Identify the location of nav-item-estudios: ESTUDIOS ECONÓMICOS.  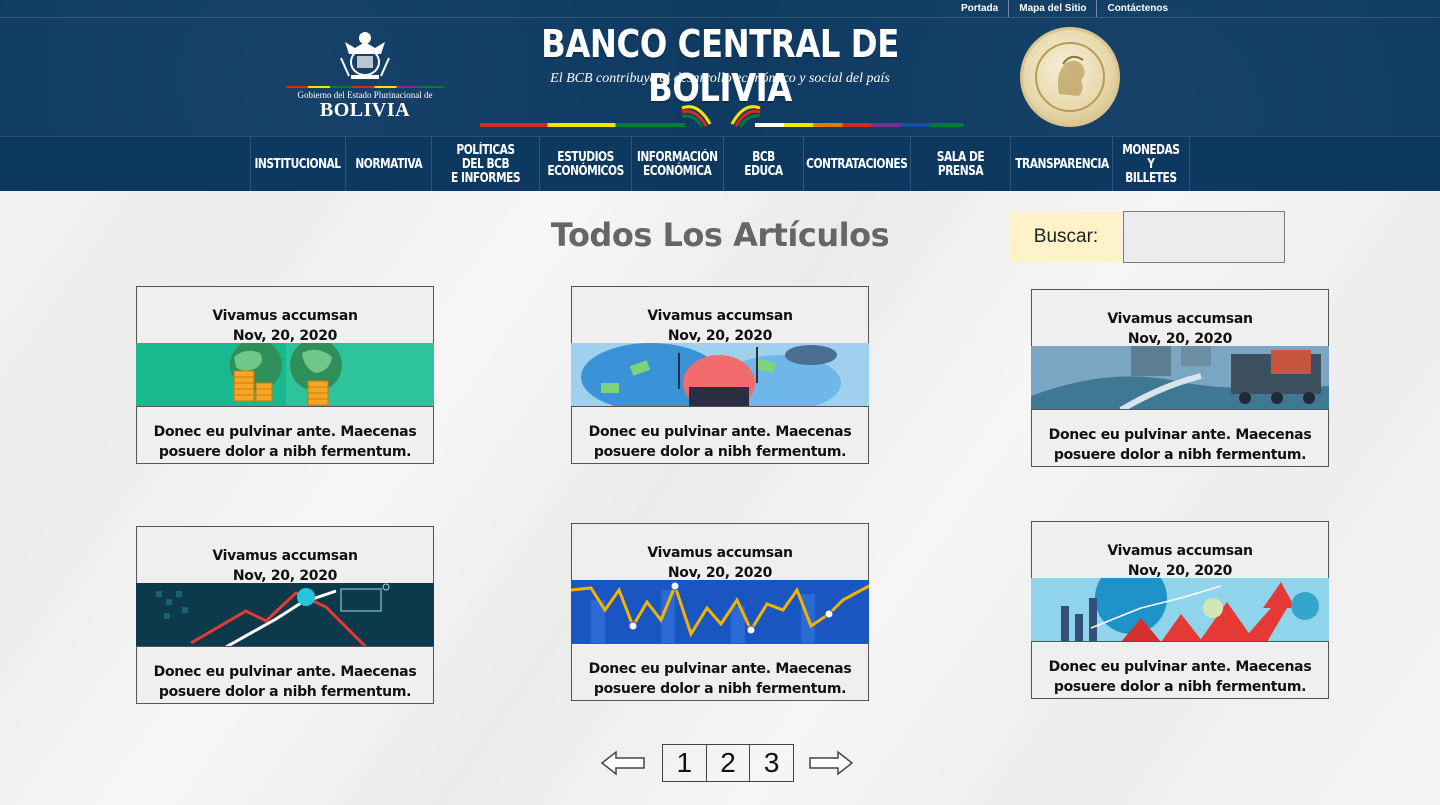
(585, 164).